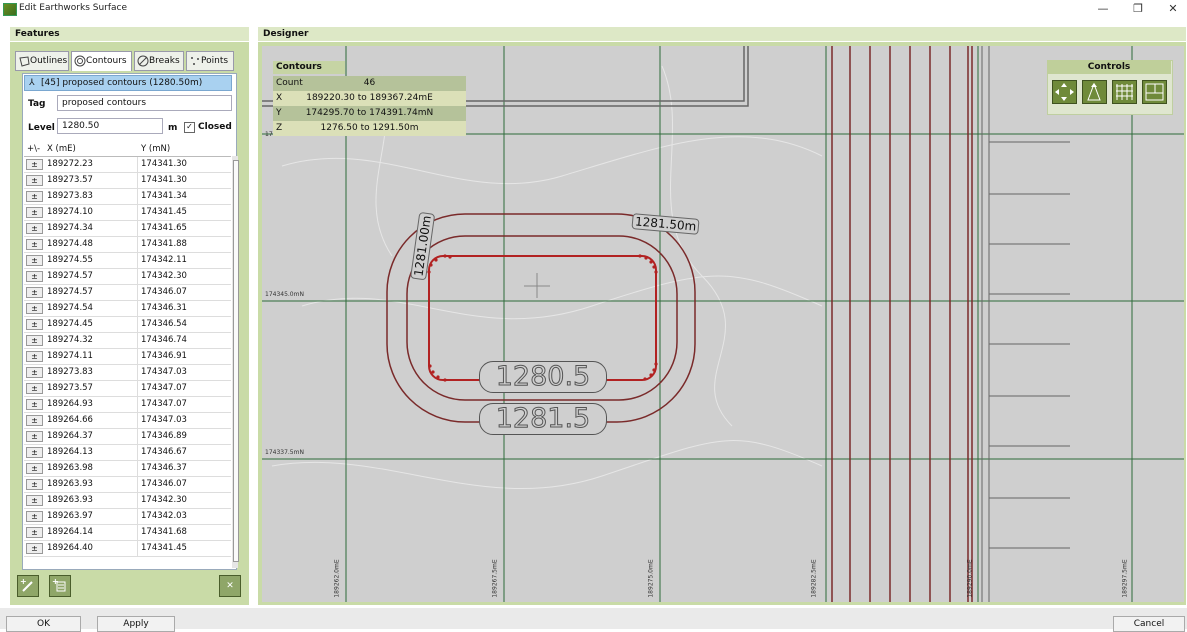 The width and height of the screenshot is (1187, 632). Describe the element at coordinates (1094, 92) in the screenshot. I see `rotate-control-button` at that location.